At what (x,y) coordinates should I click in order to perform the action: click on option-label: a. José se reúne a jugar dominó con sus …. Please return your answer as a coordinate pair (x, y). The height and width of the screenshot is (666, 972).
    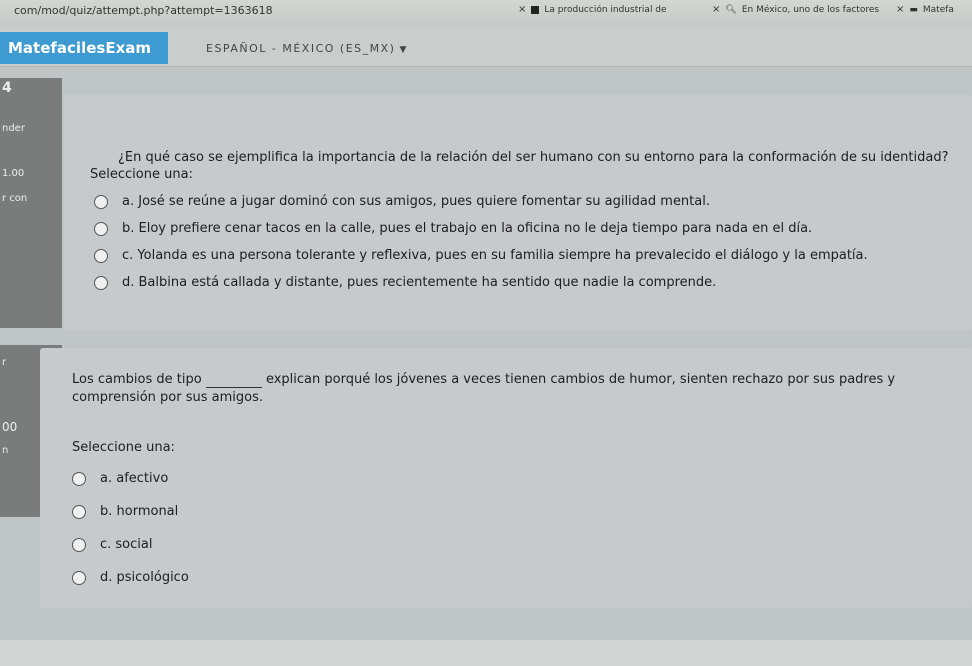
    Looking at the image, I should click on (416, 201).